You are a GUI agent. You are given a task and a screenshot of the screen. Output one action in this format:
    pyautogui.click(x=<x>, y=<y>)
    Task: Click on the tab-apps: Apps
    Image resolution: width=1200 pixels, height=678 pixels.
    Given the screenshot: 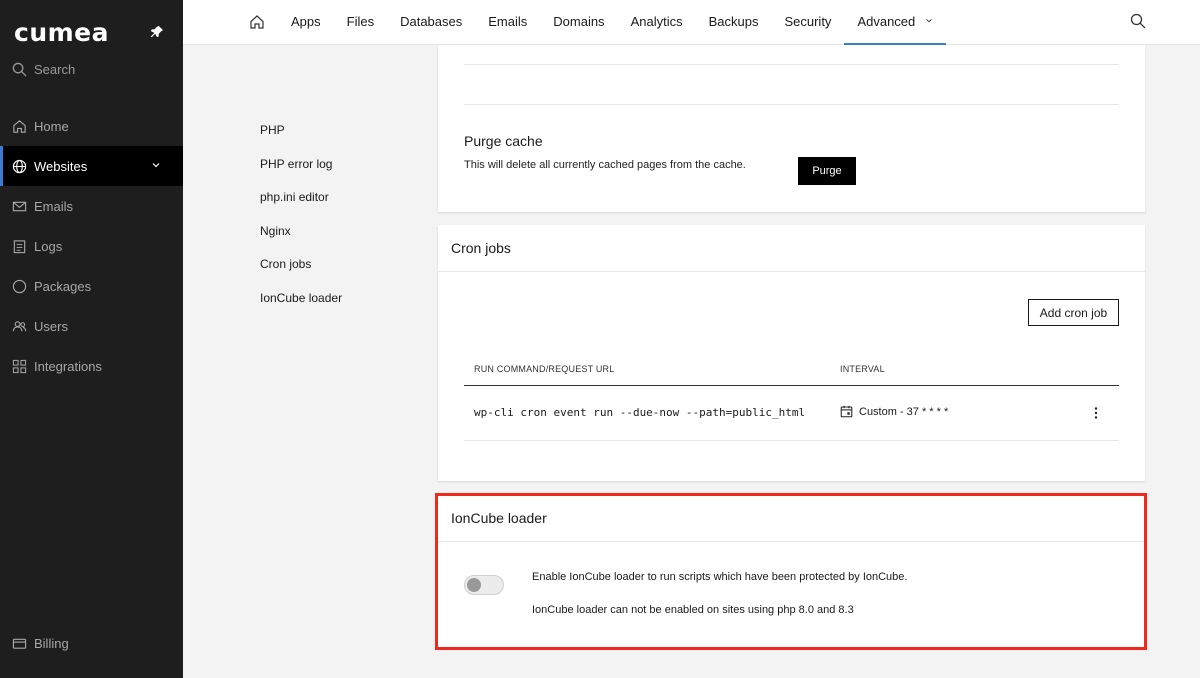 What is the action you would take?
    pyautogui.click(x=306, y=22)
    